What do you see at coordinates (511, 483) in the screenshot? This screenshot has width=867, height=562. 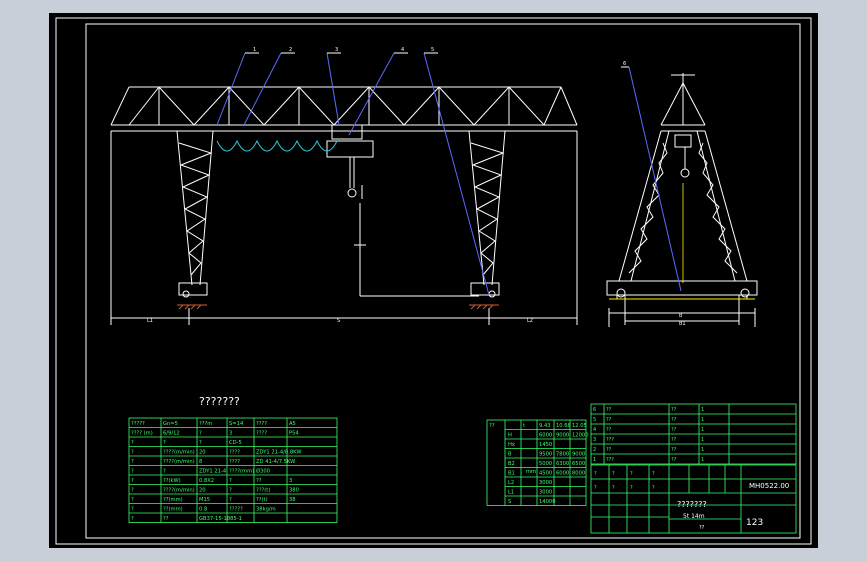 I see `dimension-table-symbol: L2` at bounding box center [511, 483].